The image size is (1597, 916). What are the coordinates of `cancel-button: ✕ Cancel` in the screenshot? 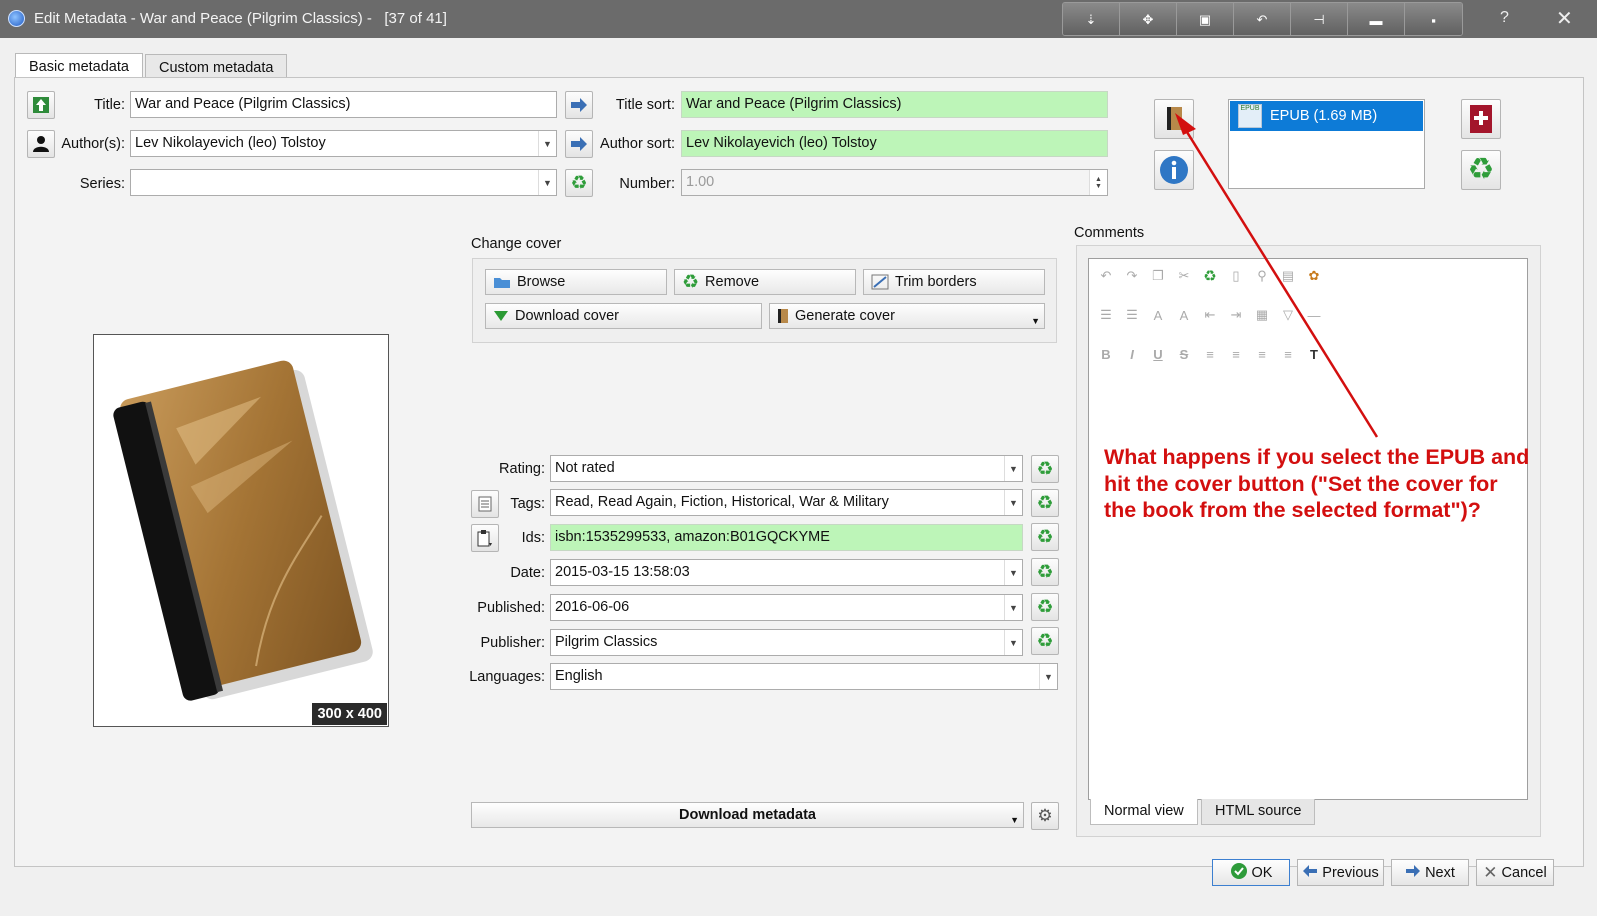 It's located at (1515, 872).